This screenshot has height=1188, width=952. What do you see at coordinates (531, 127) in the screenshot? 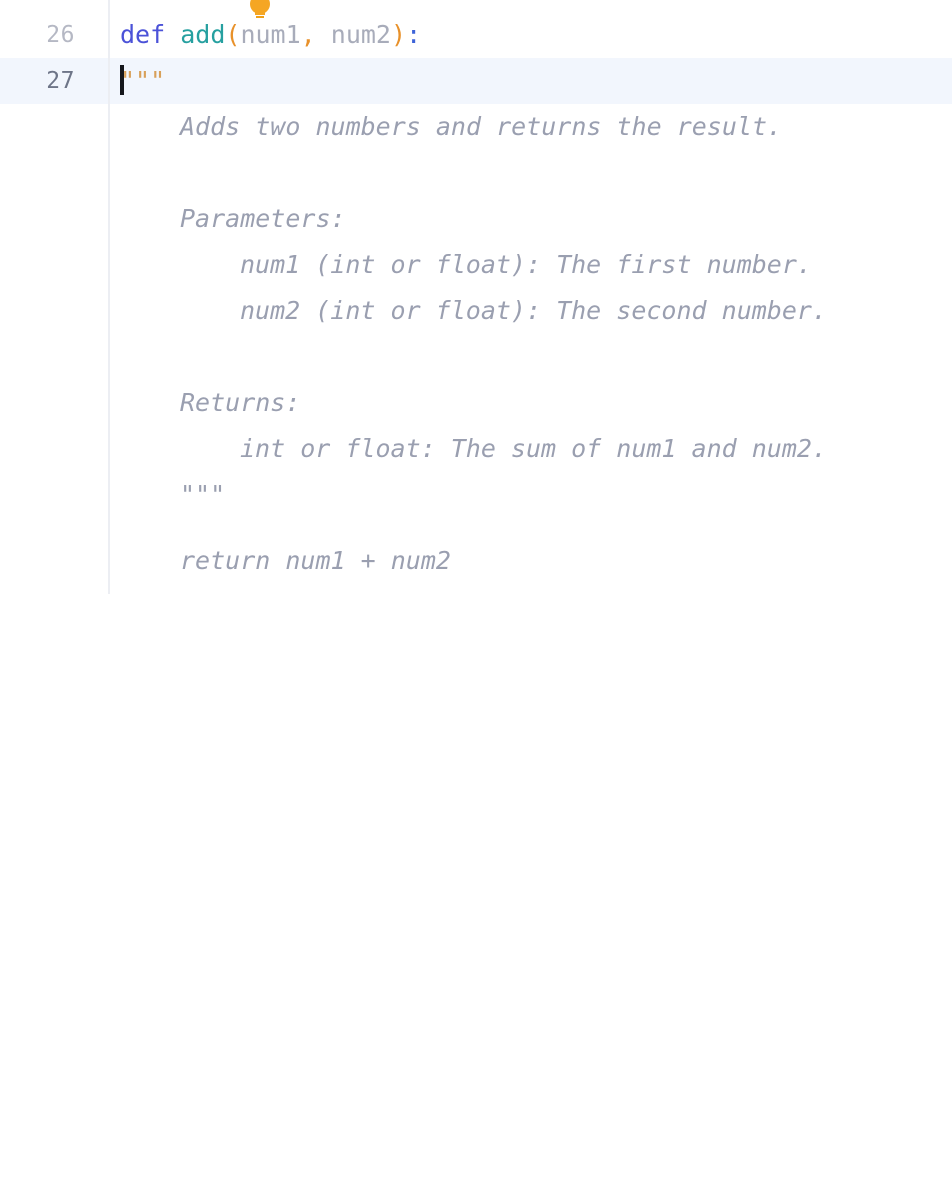
I see `docstring-line-summary: Adds two numbers and returns the result.` at bounding box center [531, 127].